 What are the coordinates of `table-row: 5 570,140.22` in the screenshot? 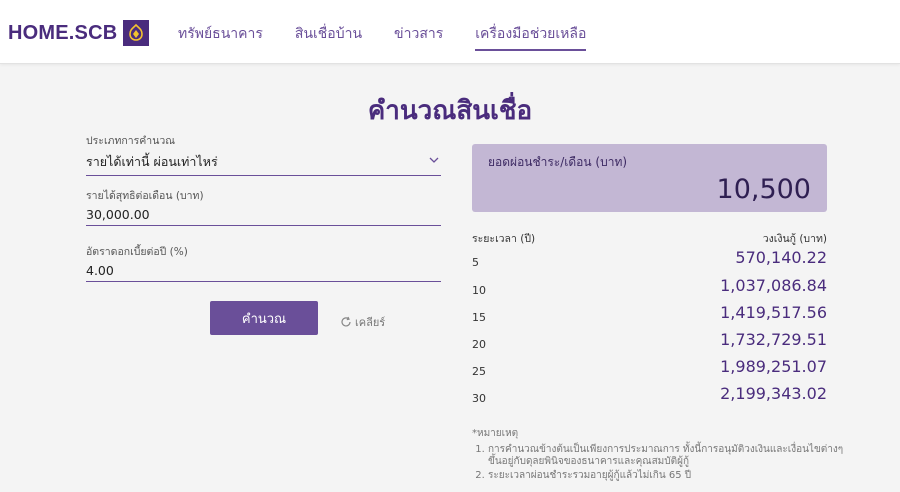 It's located at (649, 261).